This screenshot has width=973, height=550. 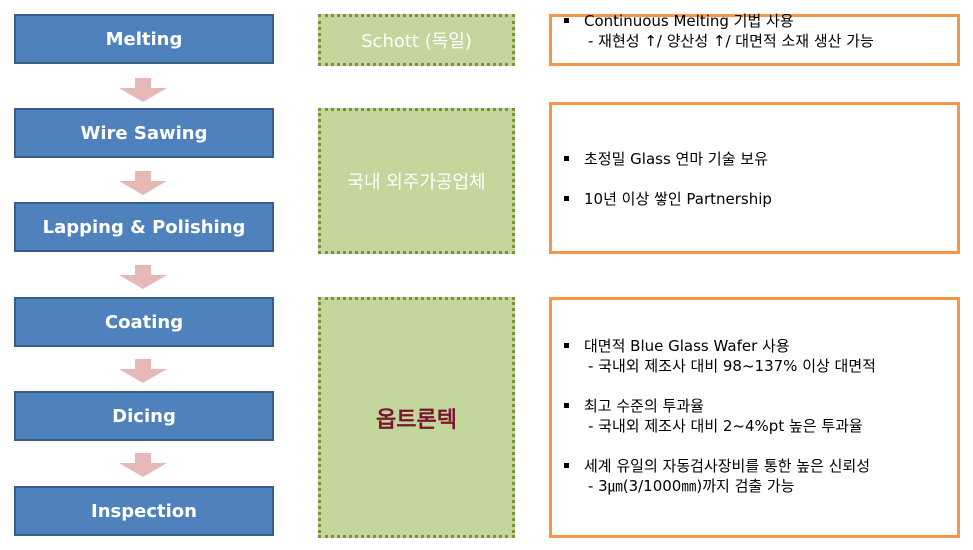 What do you see at coordinates (725, 426) in the screenshot?
I see `bullet-subtext: - 국내외 제조사 대비 2~4%pt 높은 투과율` at bounding box center [725, 426].